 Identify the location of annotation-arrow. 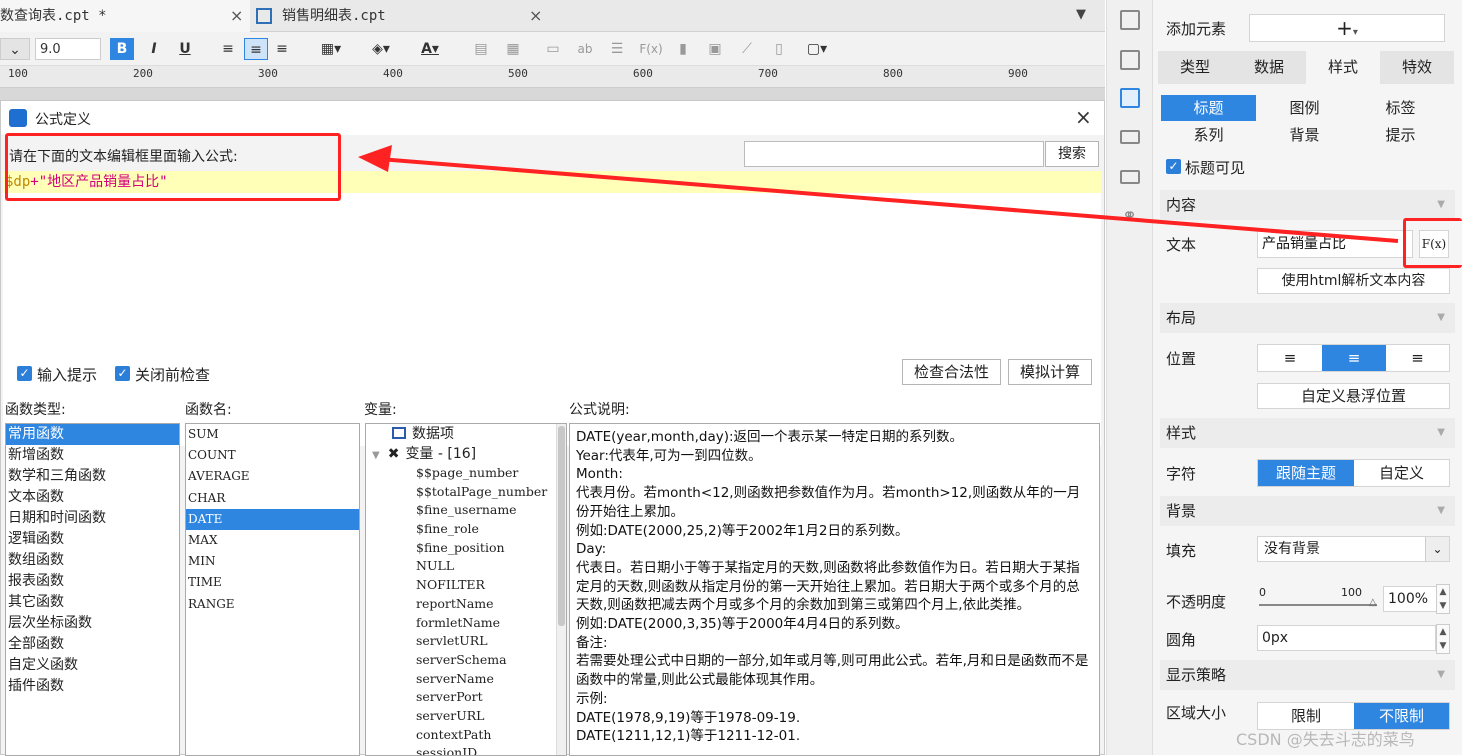
(878, 194).